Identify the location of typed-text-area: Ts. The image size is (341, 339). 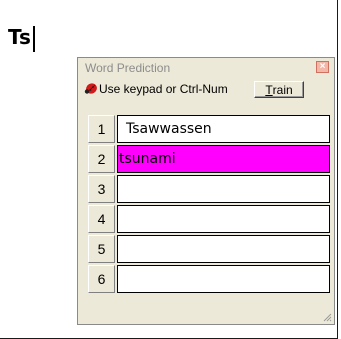
(21, 38).